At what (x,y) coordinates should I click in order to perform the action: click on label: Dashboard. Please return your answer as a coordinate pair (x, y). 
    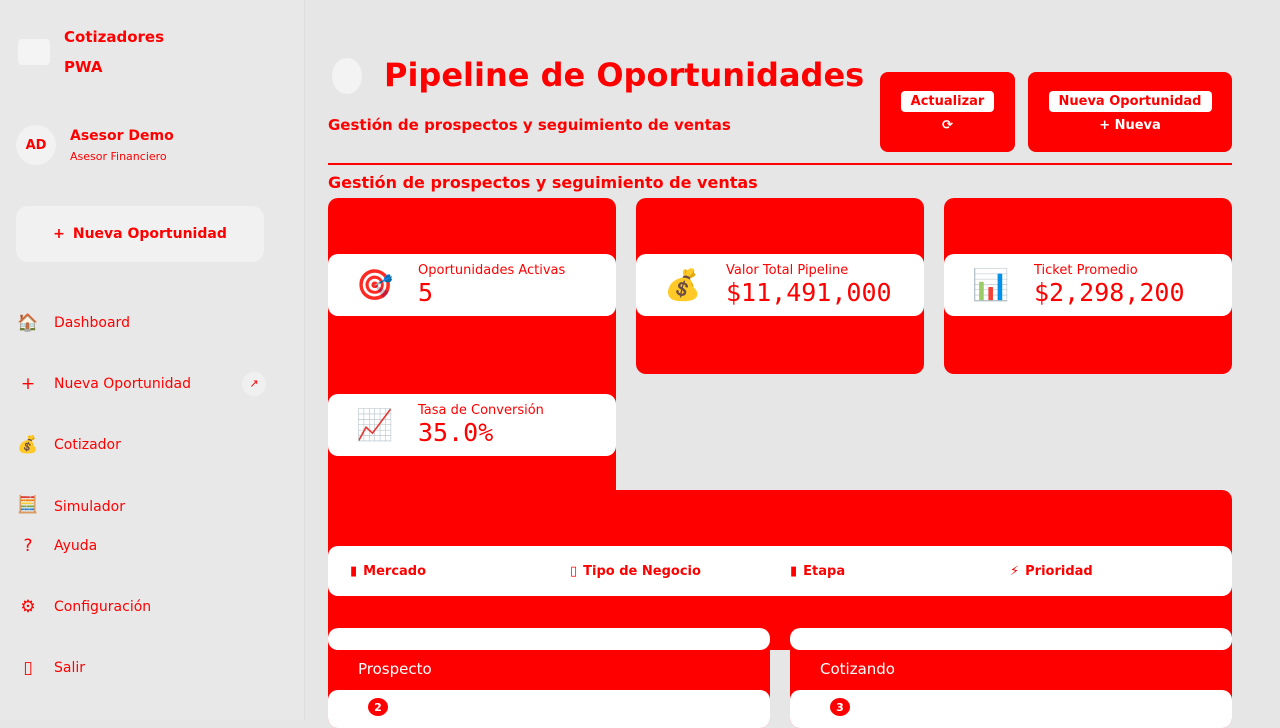
    Looking at the image, I should click on (92, 322).